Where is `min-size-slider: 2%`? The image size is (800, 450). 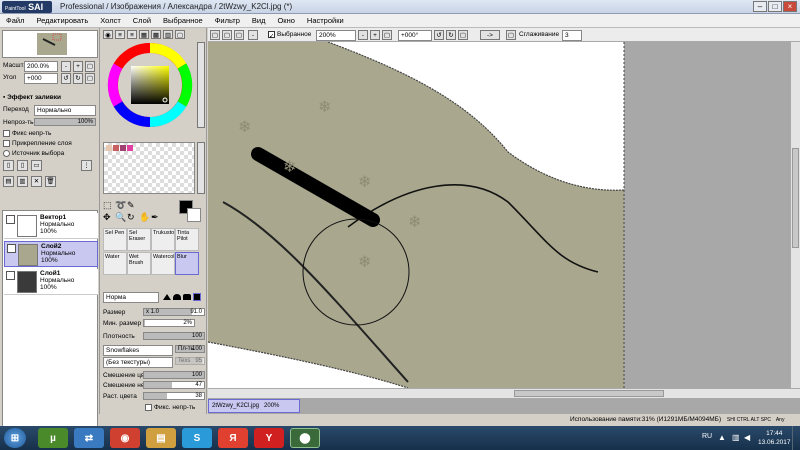
min-size-slider: 2% is located at coordinates (169, 323).